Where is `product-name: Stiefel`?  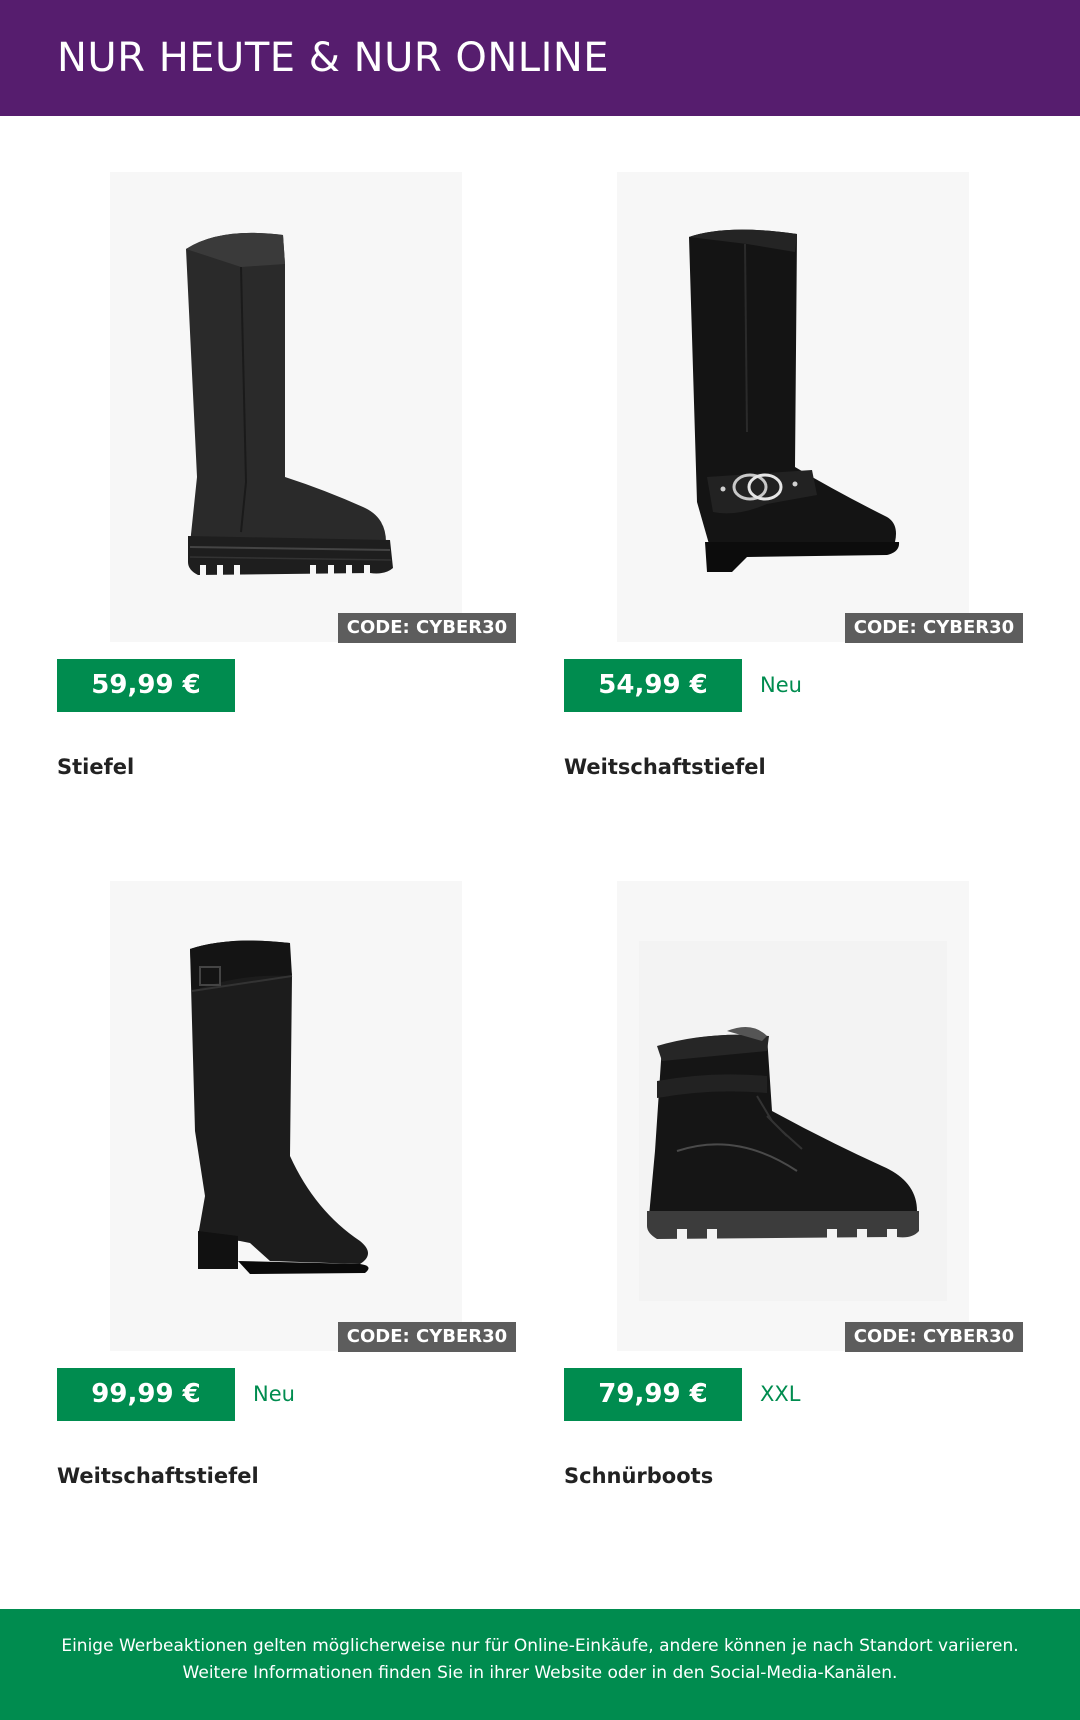 product-name: Stiefel is located at coordinates (95, 767).